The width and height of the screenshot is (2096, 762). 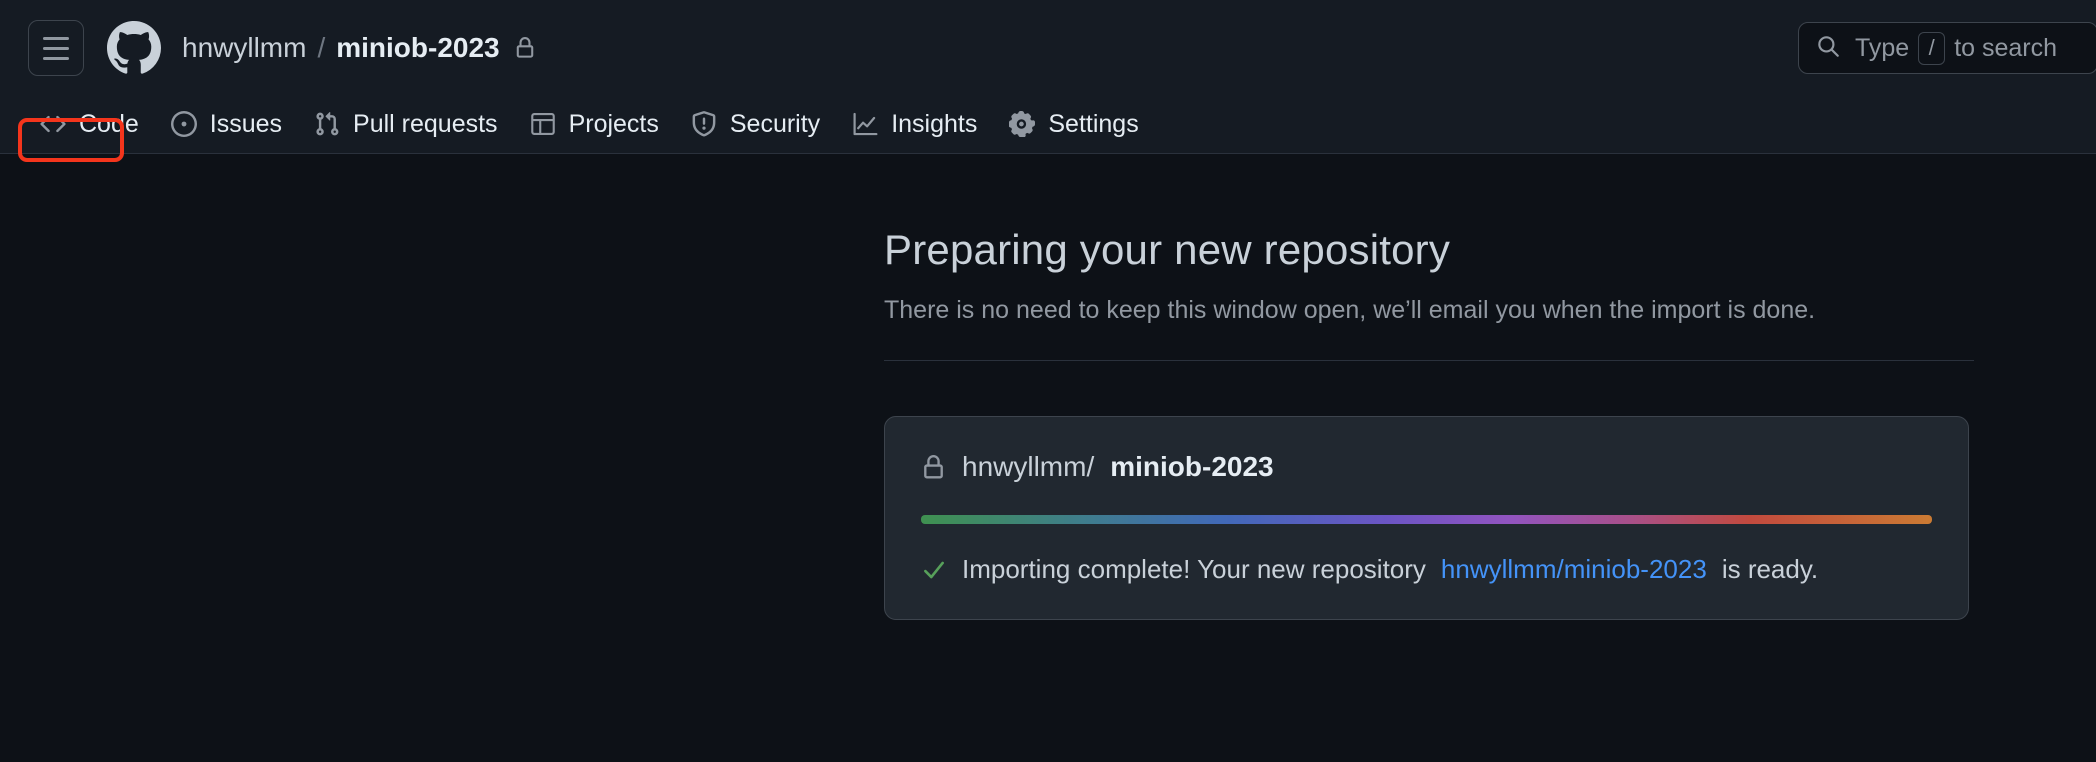 I want to click on tab-code: Code, so click(x=89, y=124).